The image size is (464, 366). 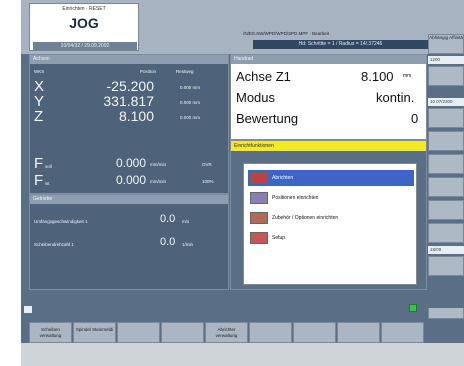 What do you see at coordinates (331, 238) in the screenshot?
I see `menu-item-setup: Setup` at bounding box center [331, 238].